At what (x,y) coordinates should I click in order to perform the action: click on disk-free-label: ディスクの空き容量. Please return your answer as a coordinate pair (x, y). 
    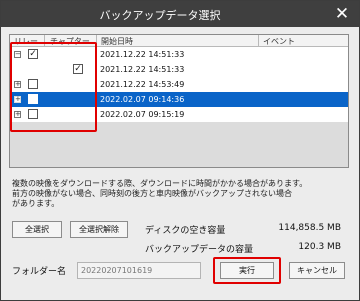
    Looking at the image, I should click on (185, 231).